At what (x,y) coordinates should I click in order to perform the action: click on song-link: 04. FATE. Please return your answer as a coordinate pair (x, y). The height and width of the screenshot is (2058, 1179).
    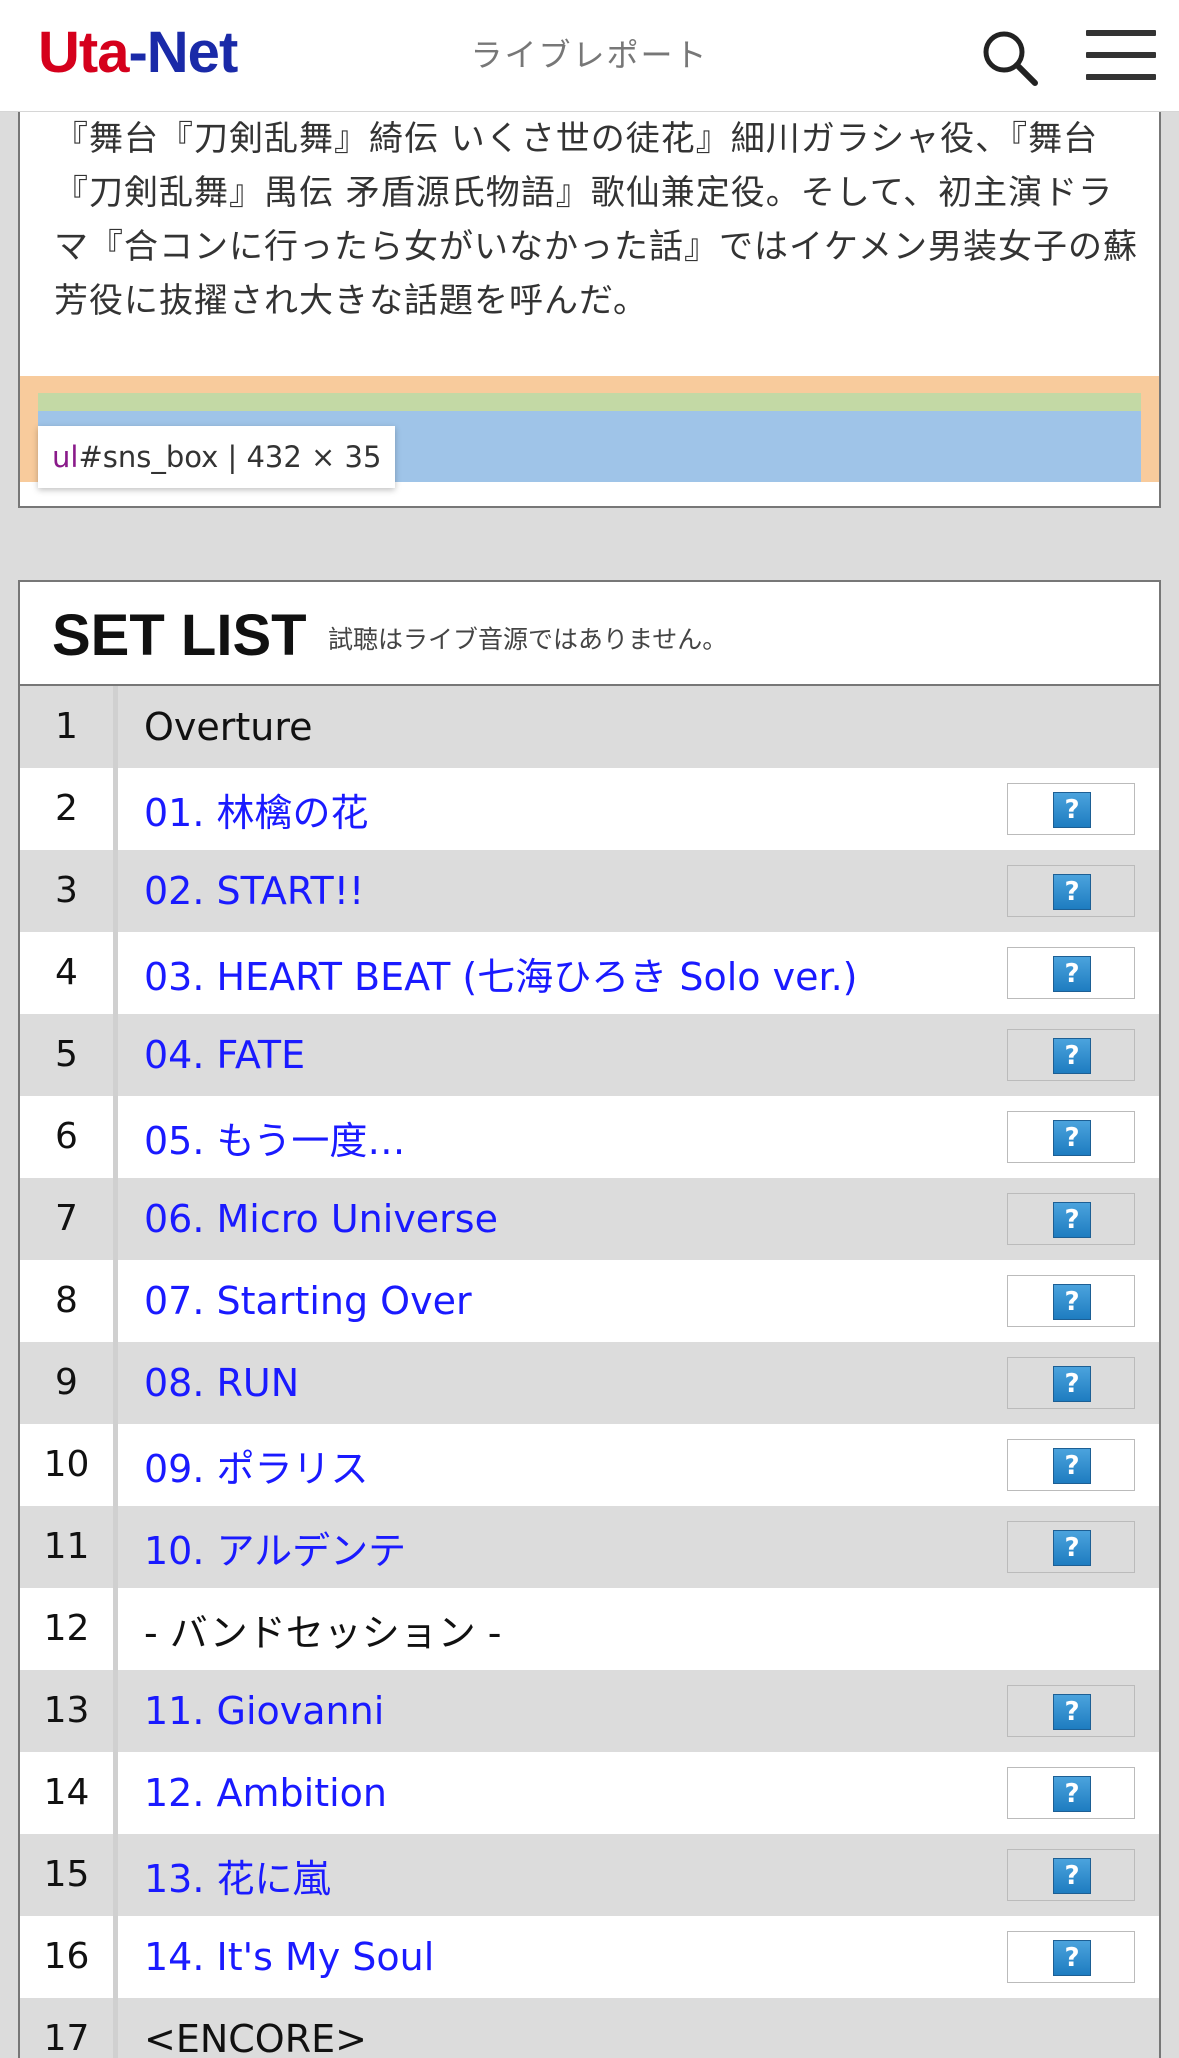
    Looking at the image, I should click on (638, 1055).